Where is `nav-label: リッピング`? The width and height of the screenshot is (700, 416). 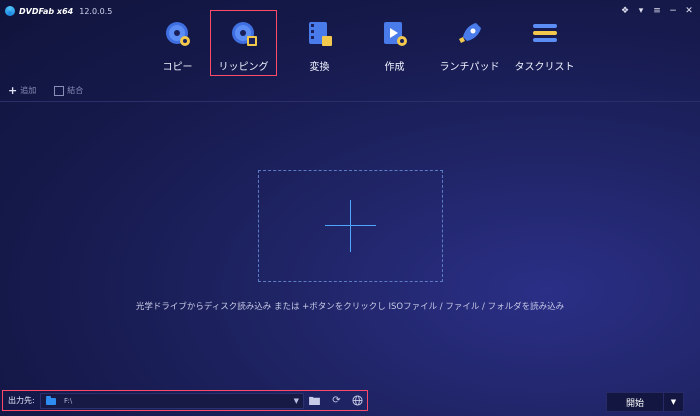
nav-label: リッピング is located at coordinates (243, 67).